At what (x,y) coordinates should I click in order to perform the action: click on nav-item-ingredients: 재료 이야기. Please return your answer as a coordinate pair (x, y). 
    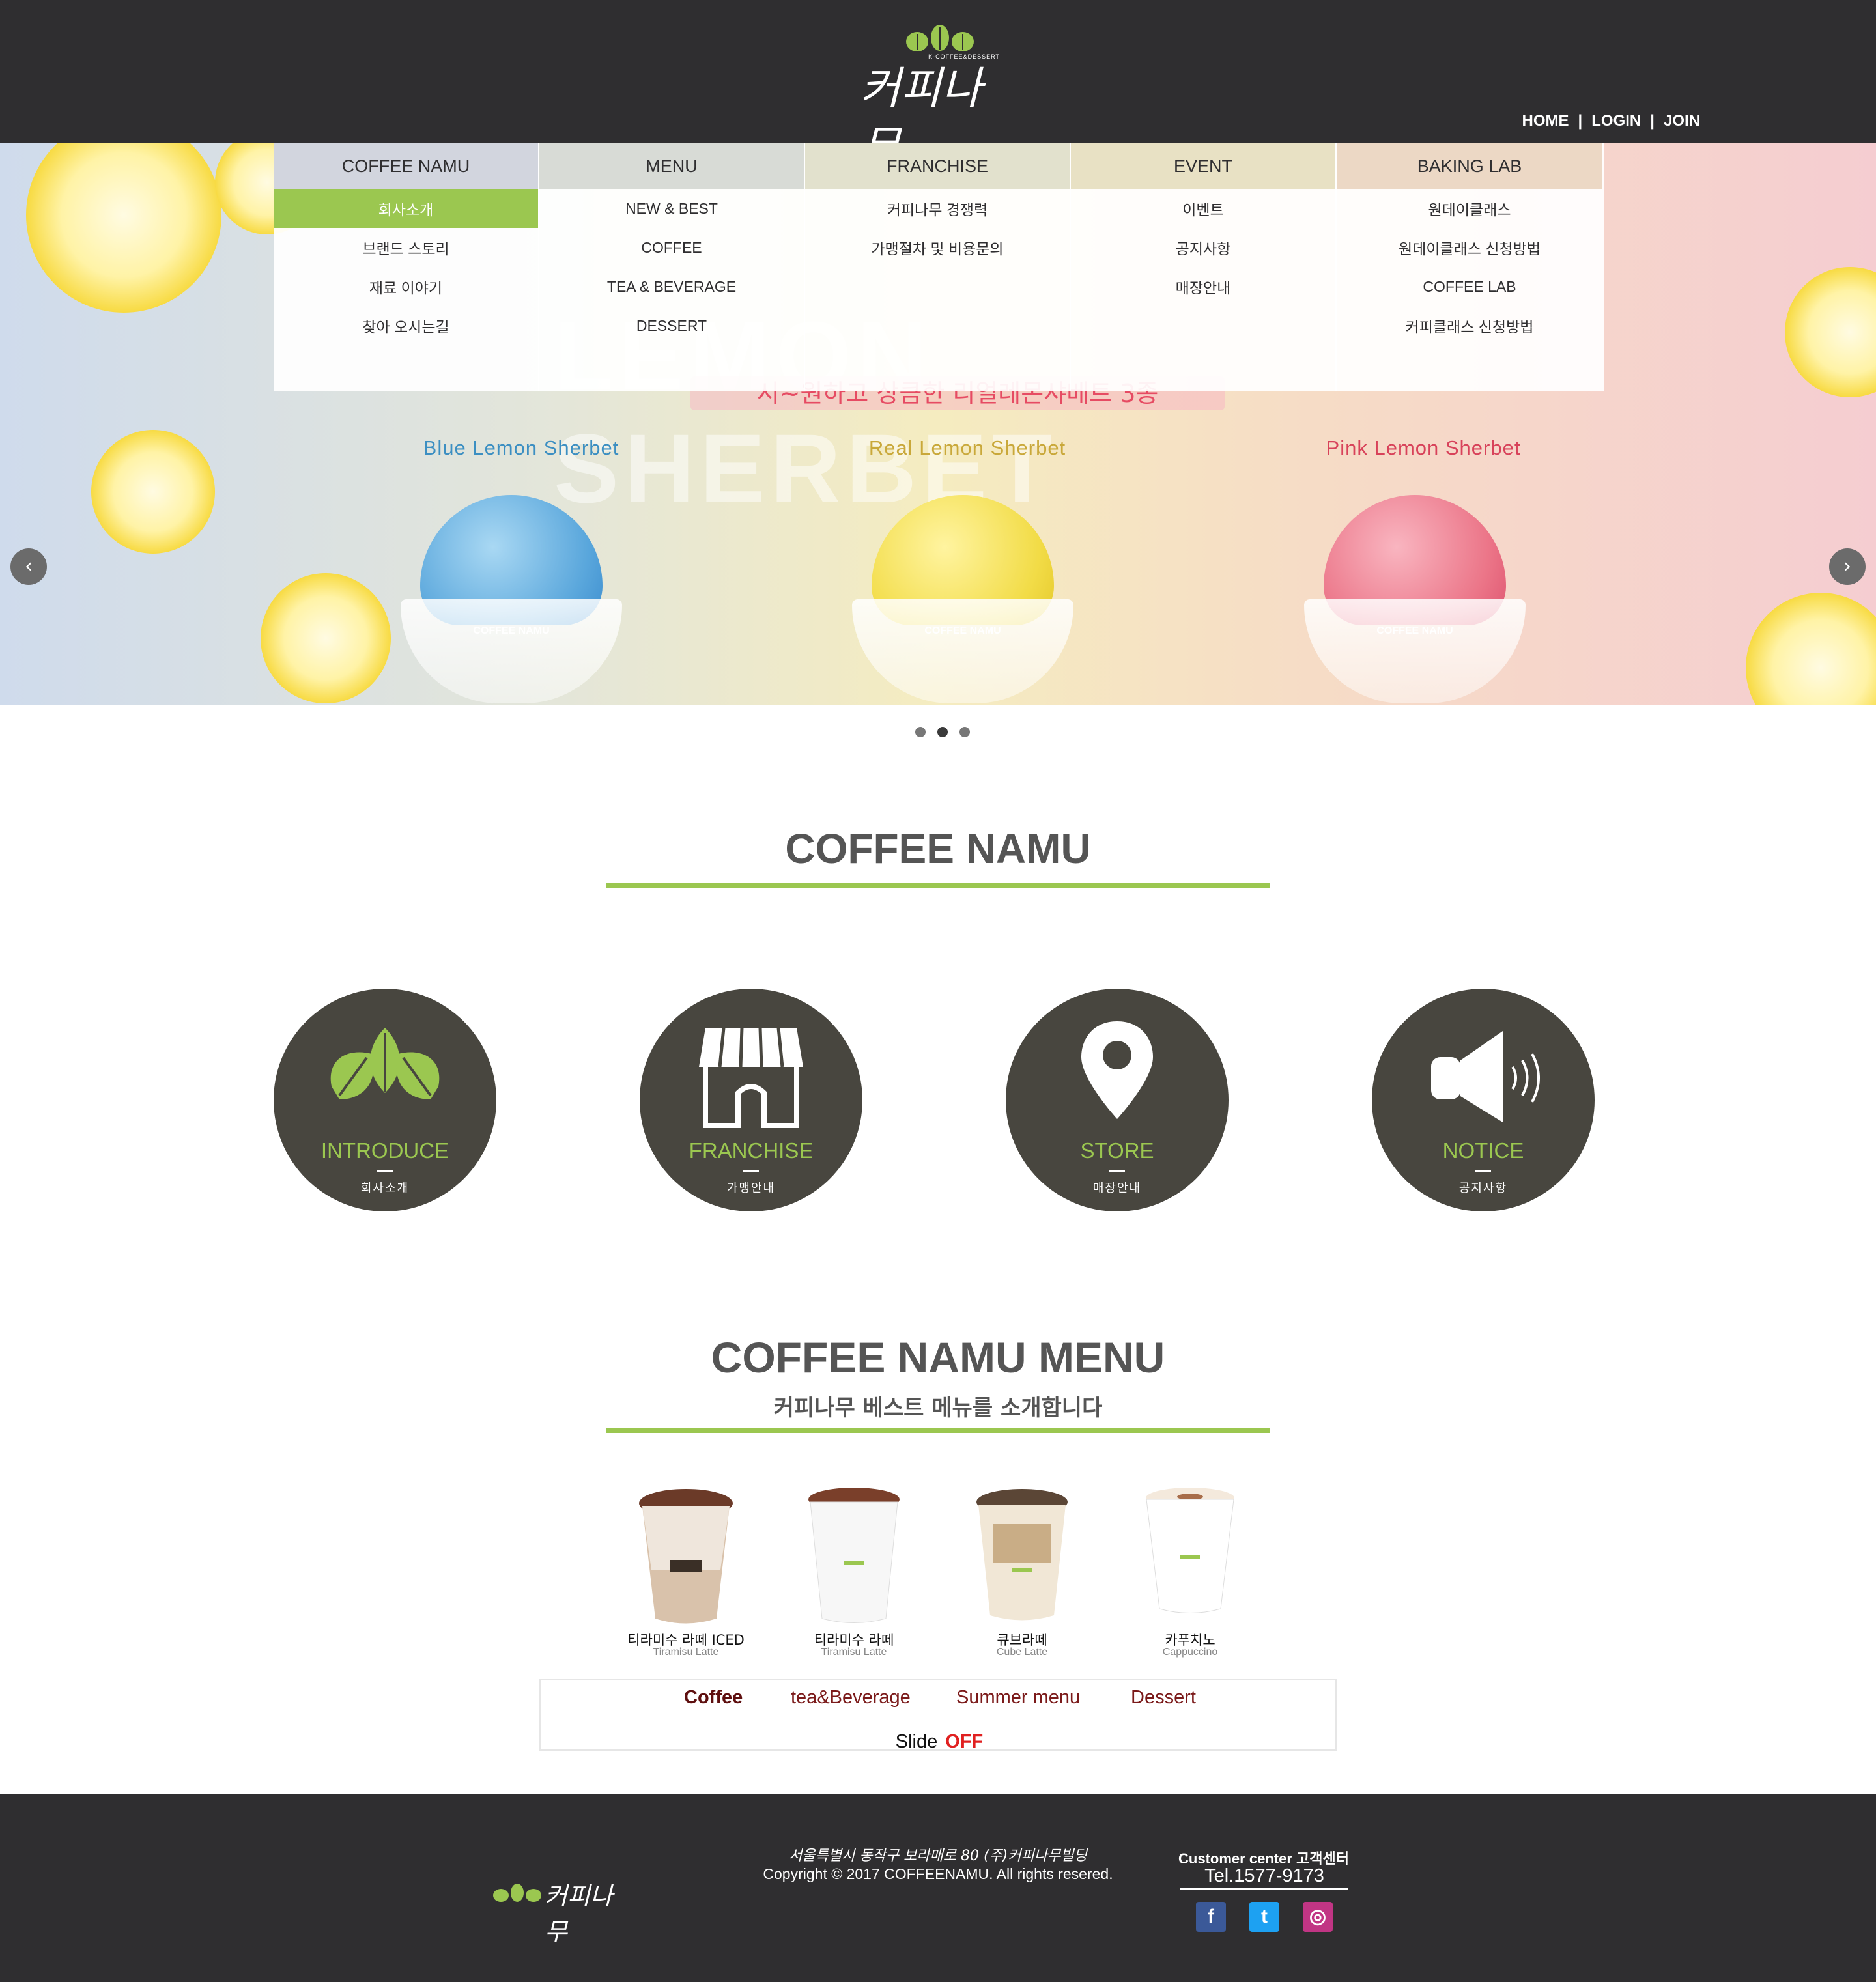
    Looking at the image, I should click on (406, 286).